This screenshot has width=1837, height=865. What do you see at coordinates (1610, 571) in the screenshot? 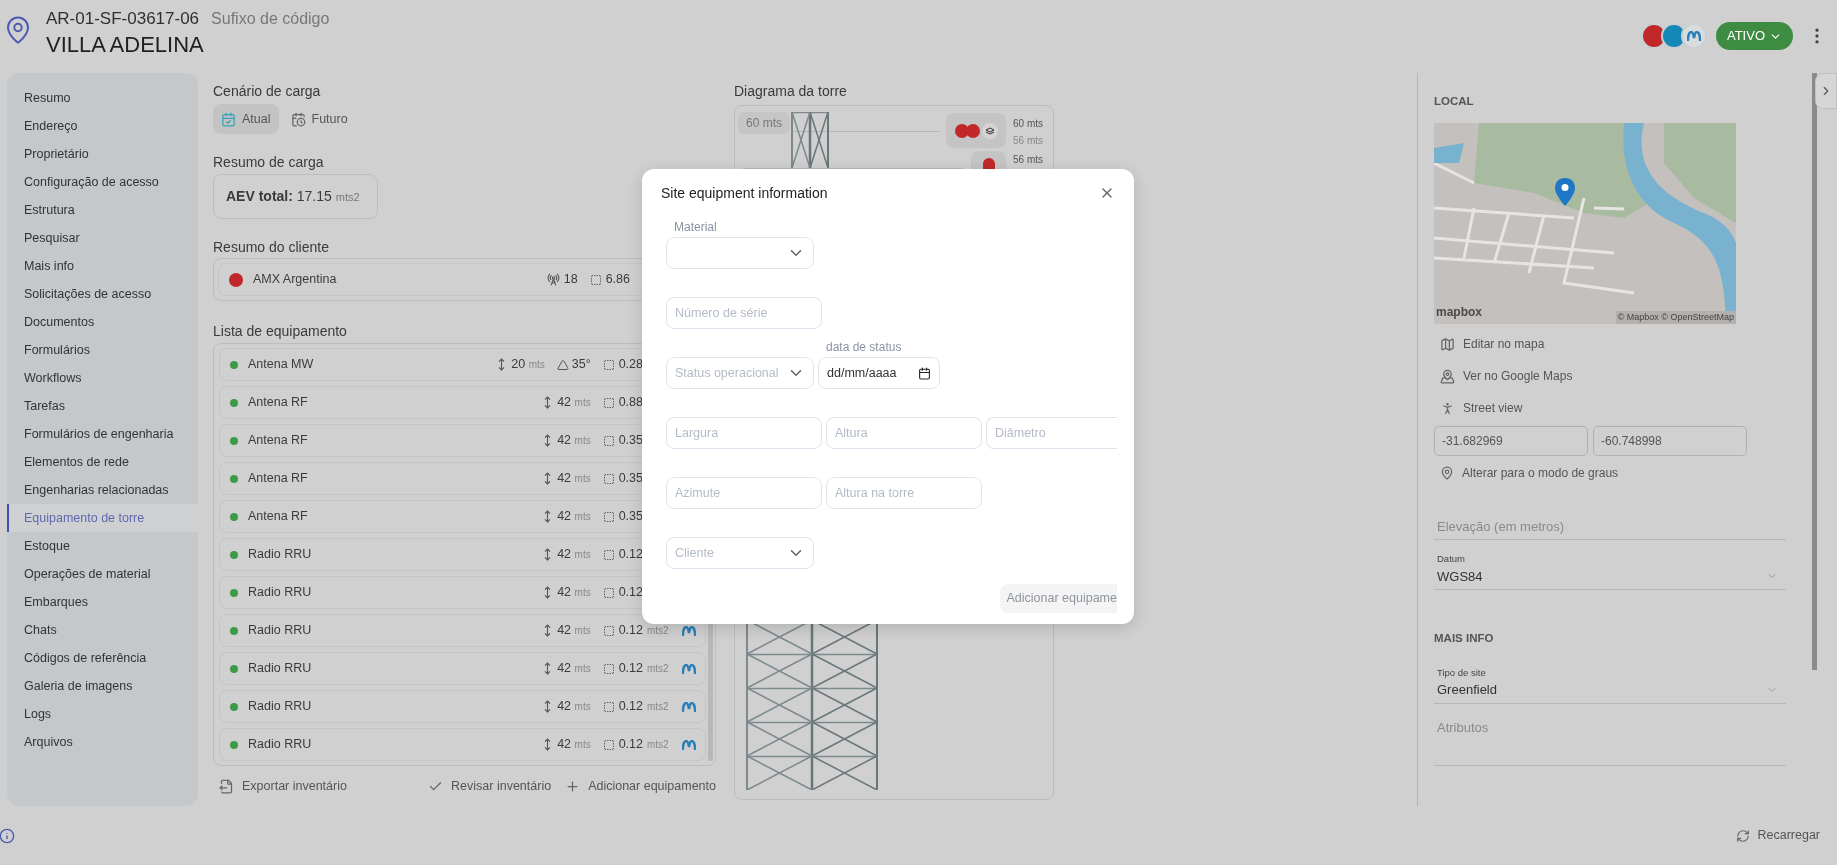
I see `datum-select: Datum WGS84` at bounding box center [1610, 571].